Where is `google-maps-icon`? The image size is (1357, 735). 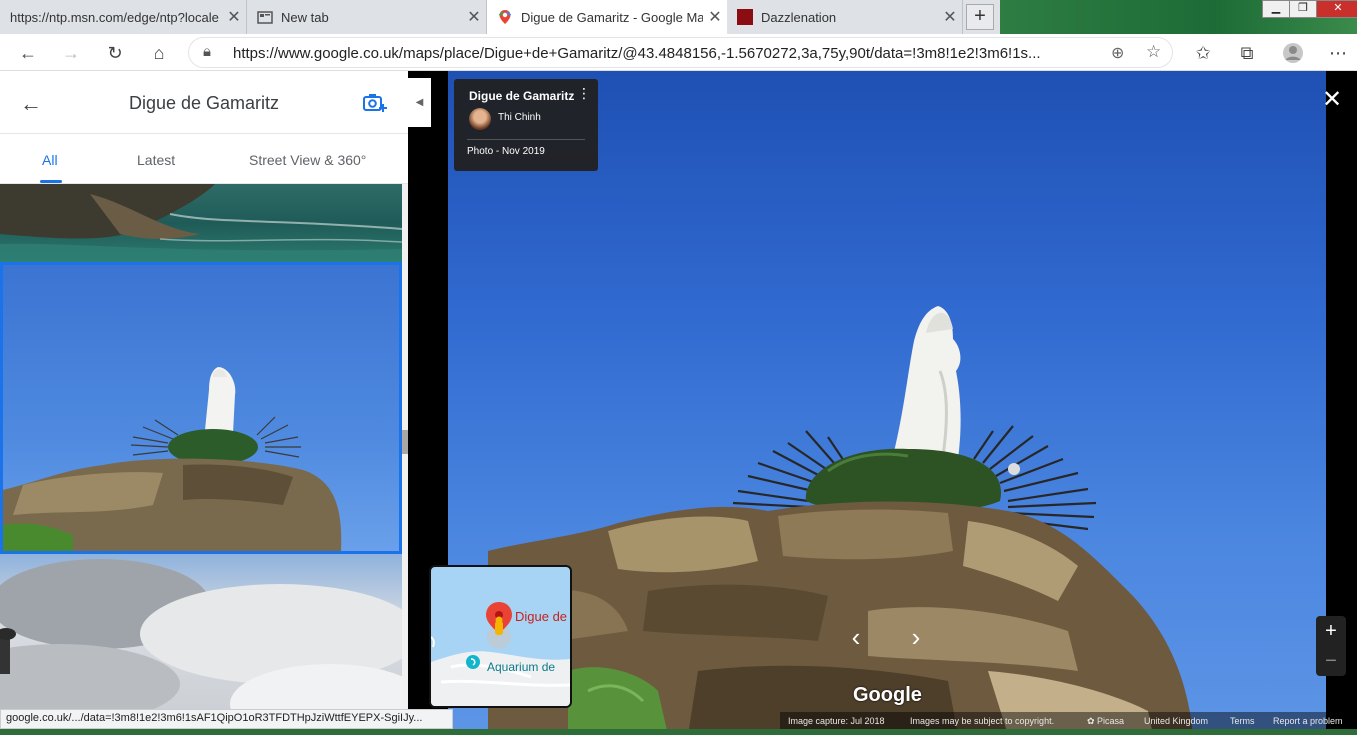 google-maps-icon is located at coordinates (505, 17).